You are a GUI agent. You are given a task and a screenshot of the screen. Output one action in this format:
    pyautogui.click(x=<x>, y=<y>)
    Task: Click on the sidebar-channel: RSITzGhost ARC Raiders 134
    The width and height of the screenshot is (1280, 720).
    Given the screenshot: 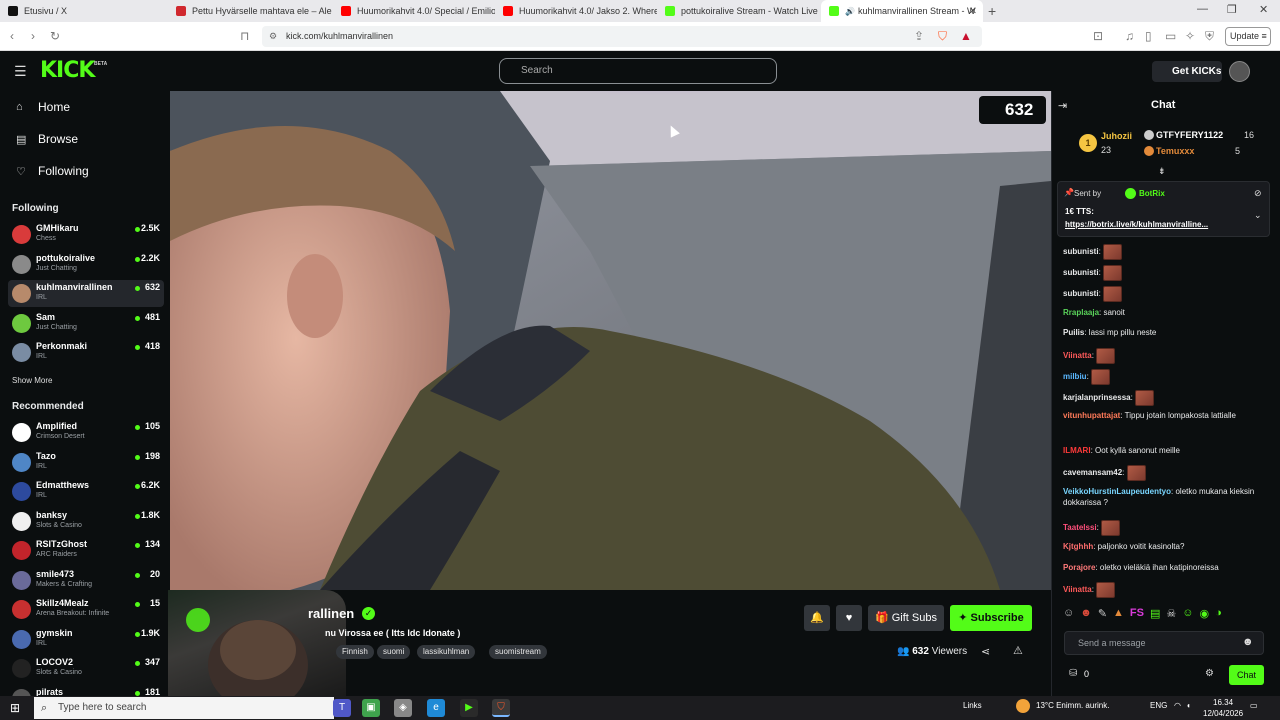 What is the action you would take?
    pyautogui.click(x=86, y=550)
    